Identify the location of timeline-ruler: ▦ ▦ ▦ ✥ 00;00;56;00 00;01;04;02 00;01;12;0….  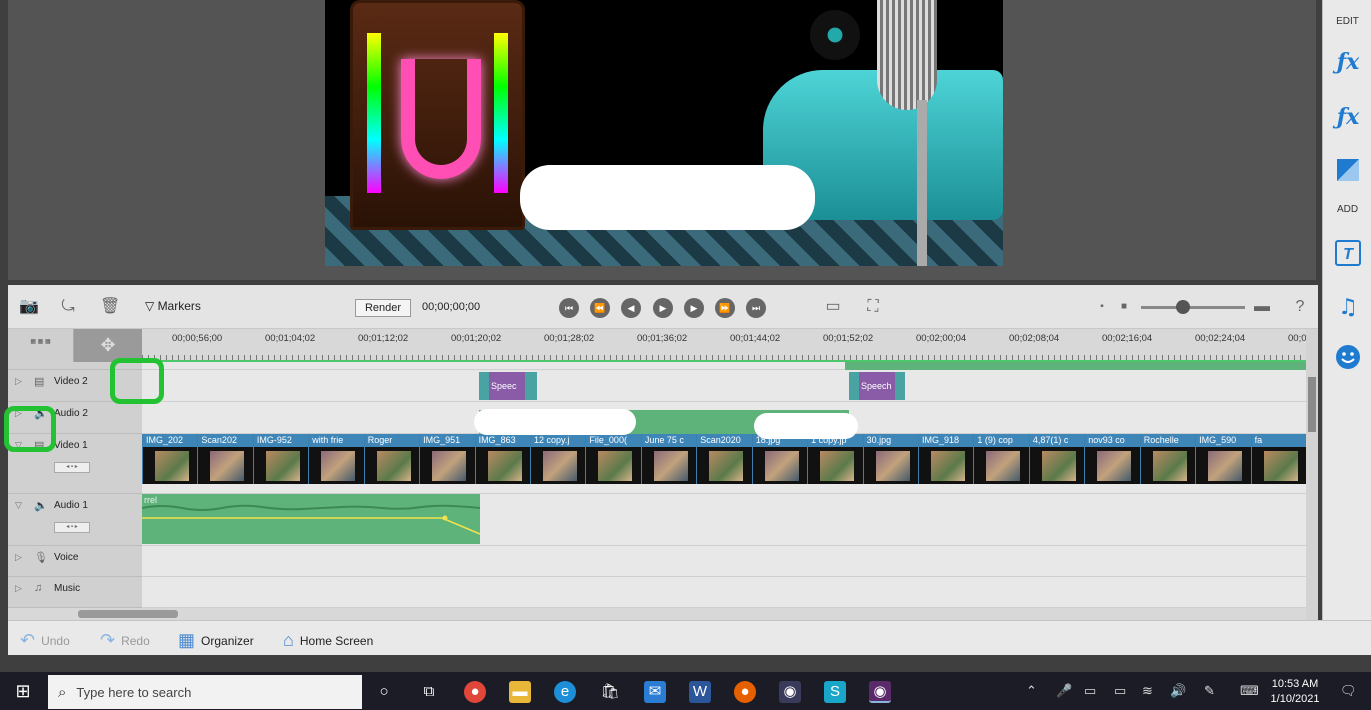
(657, 345).